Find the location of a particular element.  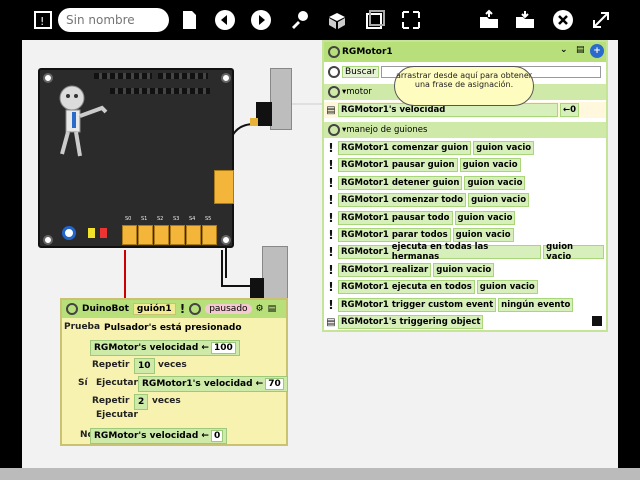

command-tile: RGMotor1 realizar is located at coordinates (385, 269).